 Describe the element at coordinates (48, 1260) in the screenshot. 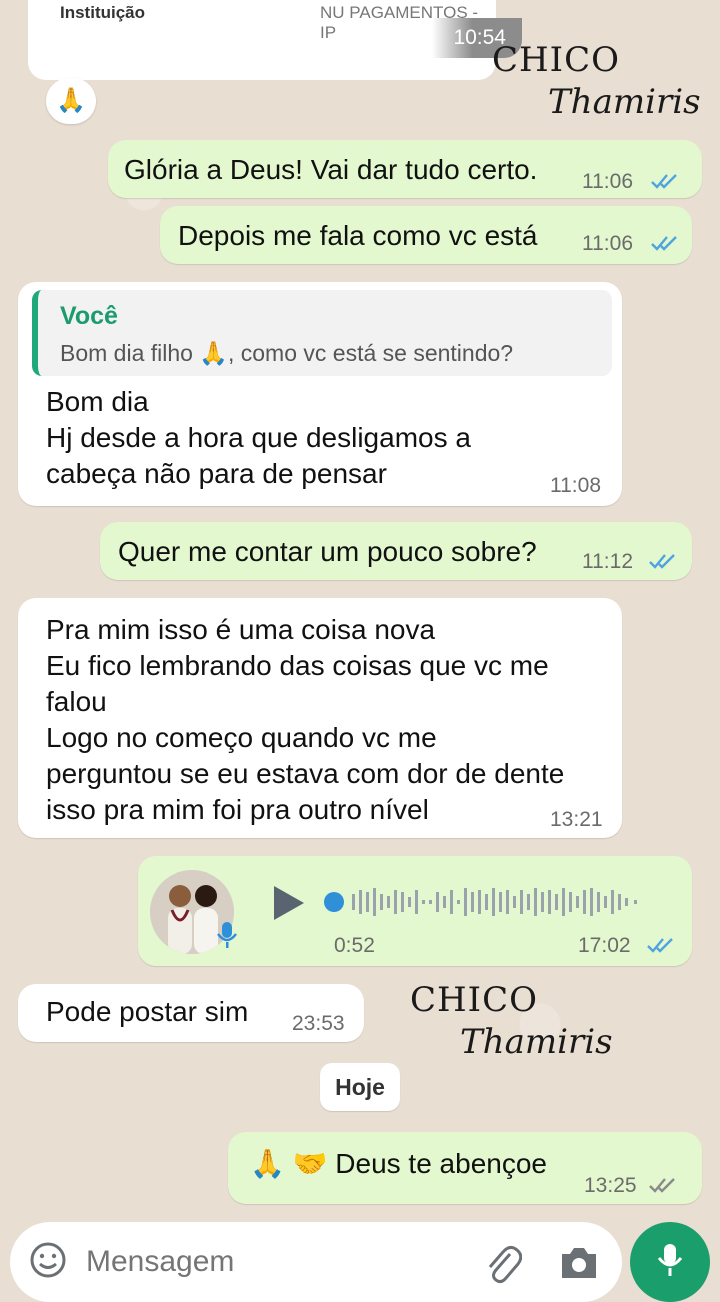

I see `emoji-icon` at that location.